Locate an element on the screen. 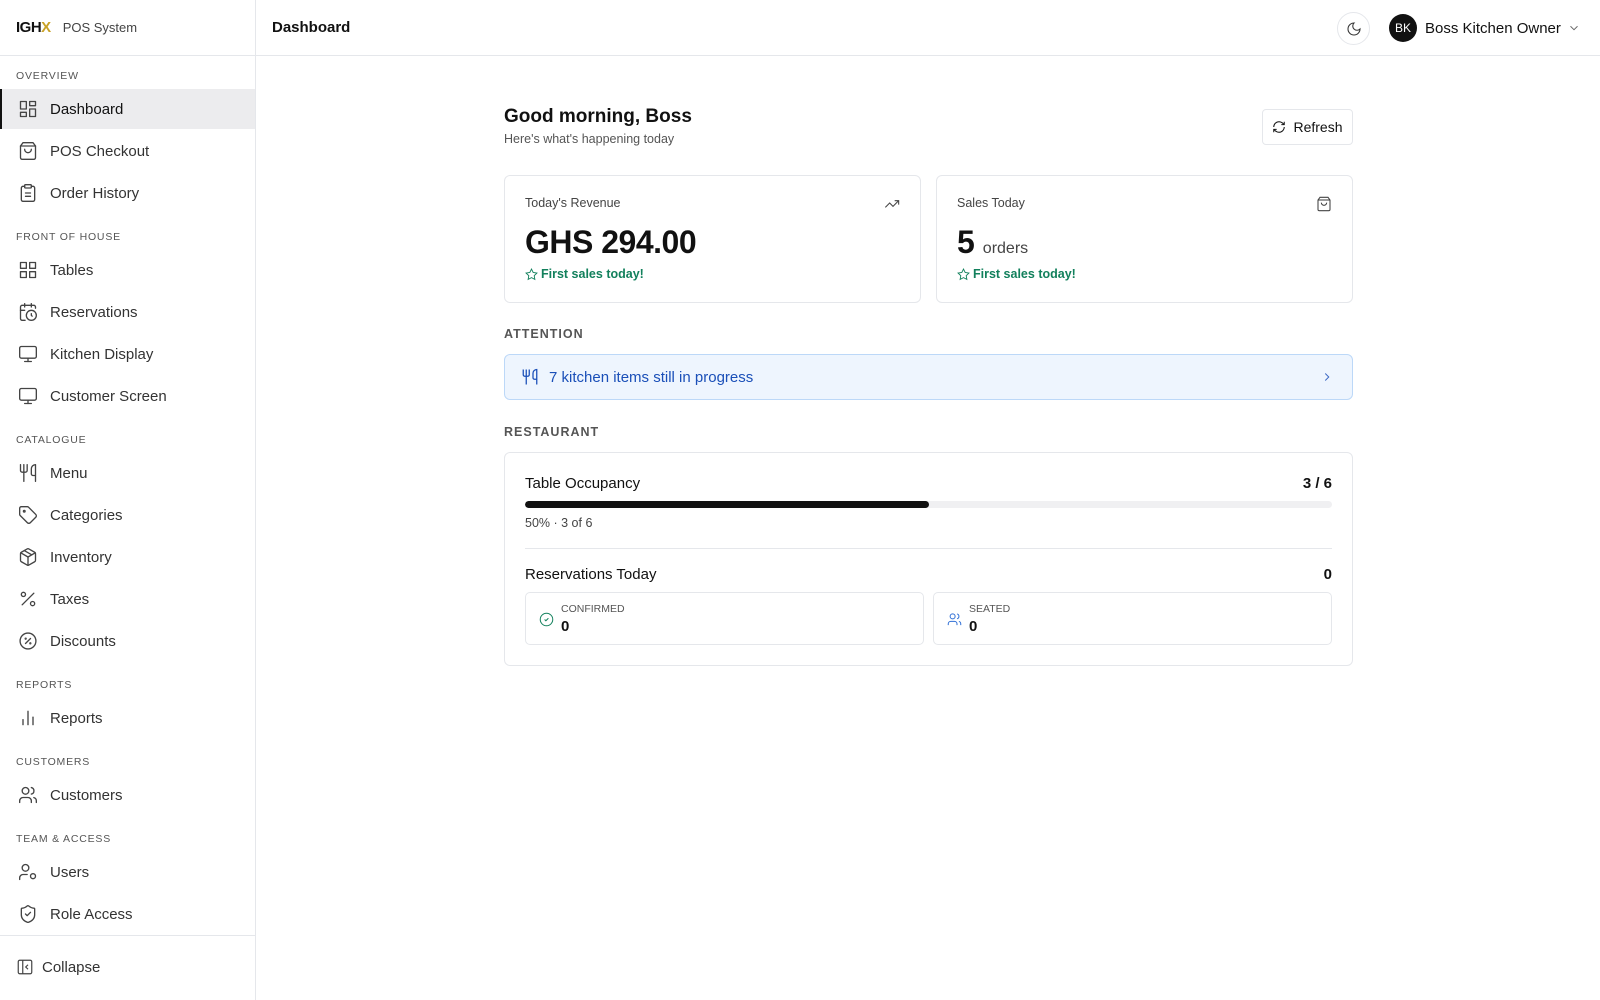  check-circle-icon is located at coordinates (546, 619).